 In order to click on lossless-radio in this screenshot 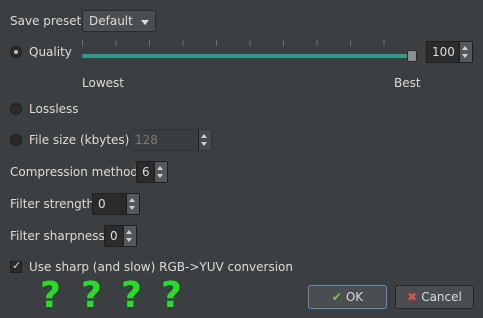, I will do `click(16, 109)`.